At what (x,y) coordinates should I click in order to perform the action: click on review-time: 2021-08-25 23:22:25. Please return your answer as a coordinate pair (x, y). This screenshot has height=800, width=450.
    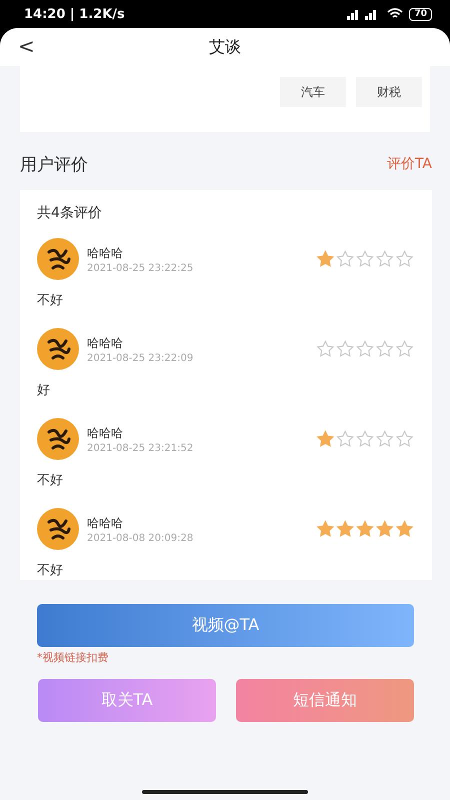
    Looking at the image, I should click on (140, 268).